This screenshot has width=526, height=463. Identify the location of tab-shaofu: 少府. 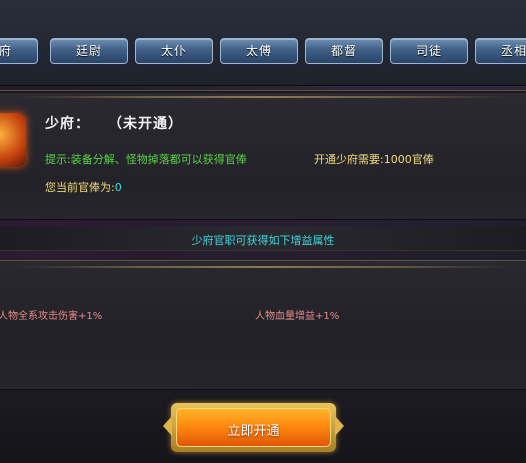
(19, 51).